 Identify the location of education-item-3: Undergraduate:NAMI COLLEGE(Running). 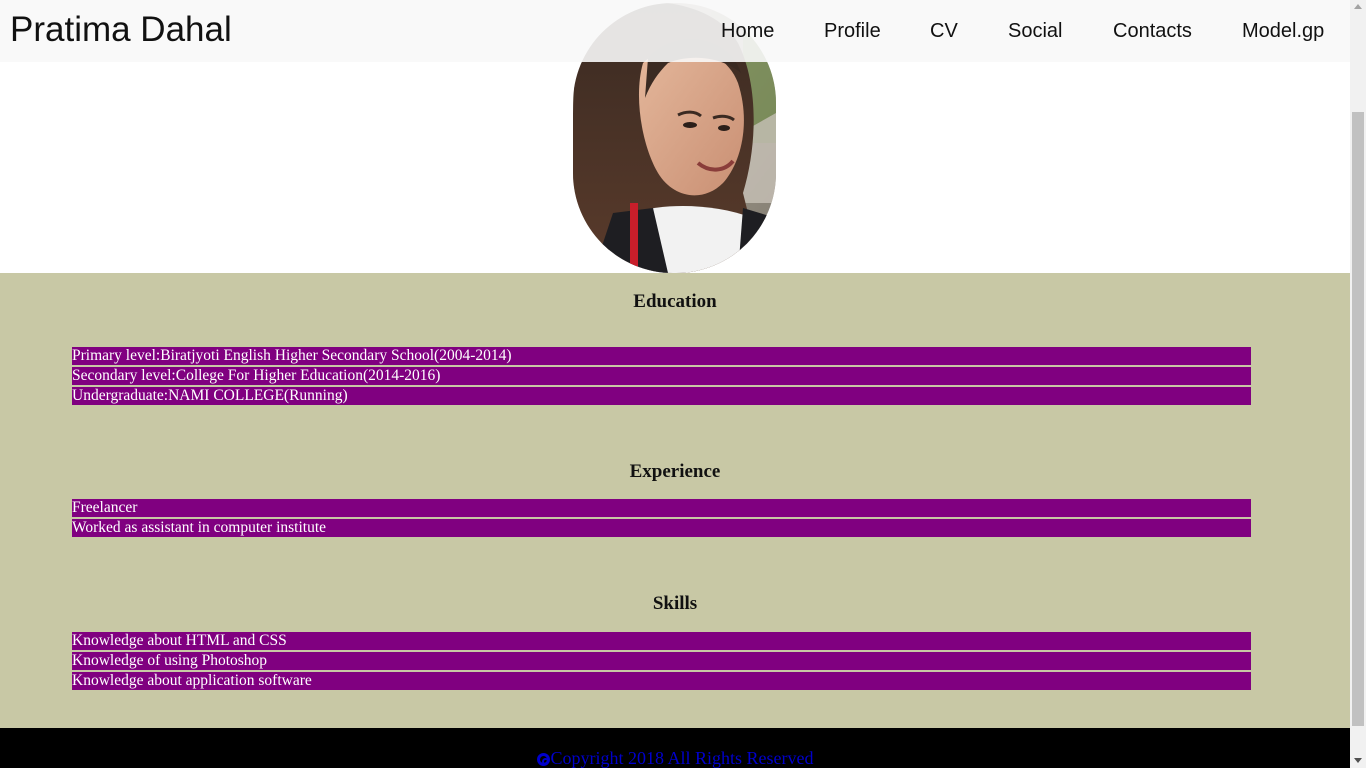
(661, 396).